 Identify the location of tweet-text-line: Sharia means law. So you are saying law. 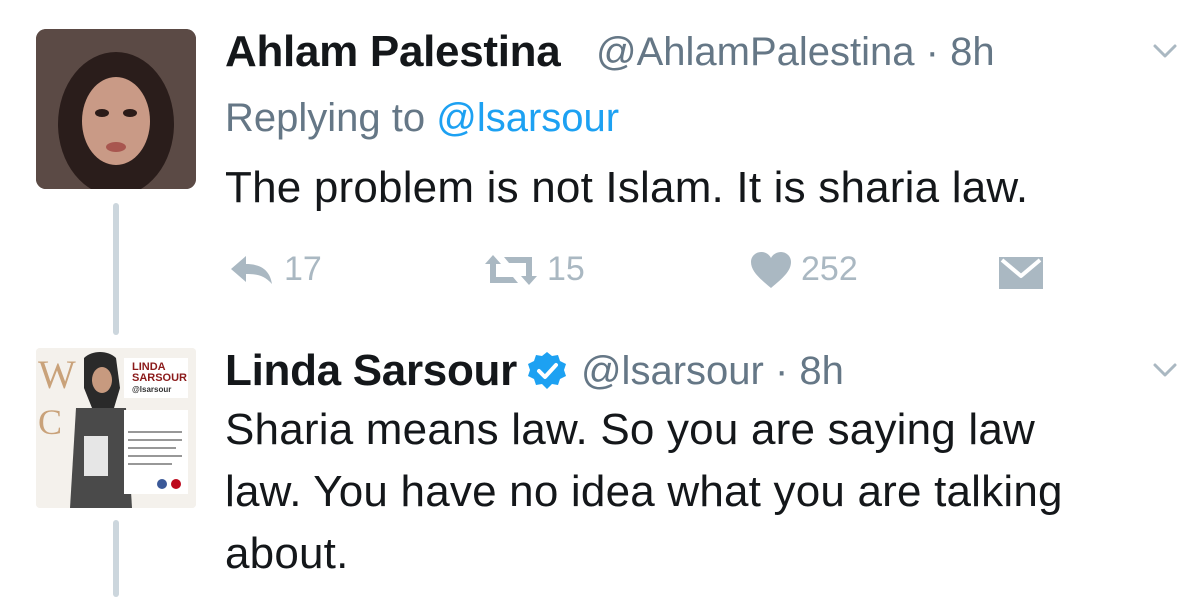
(630, 429).